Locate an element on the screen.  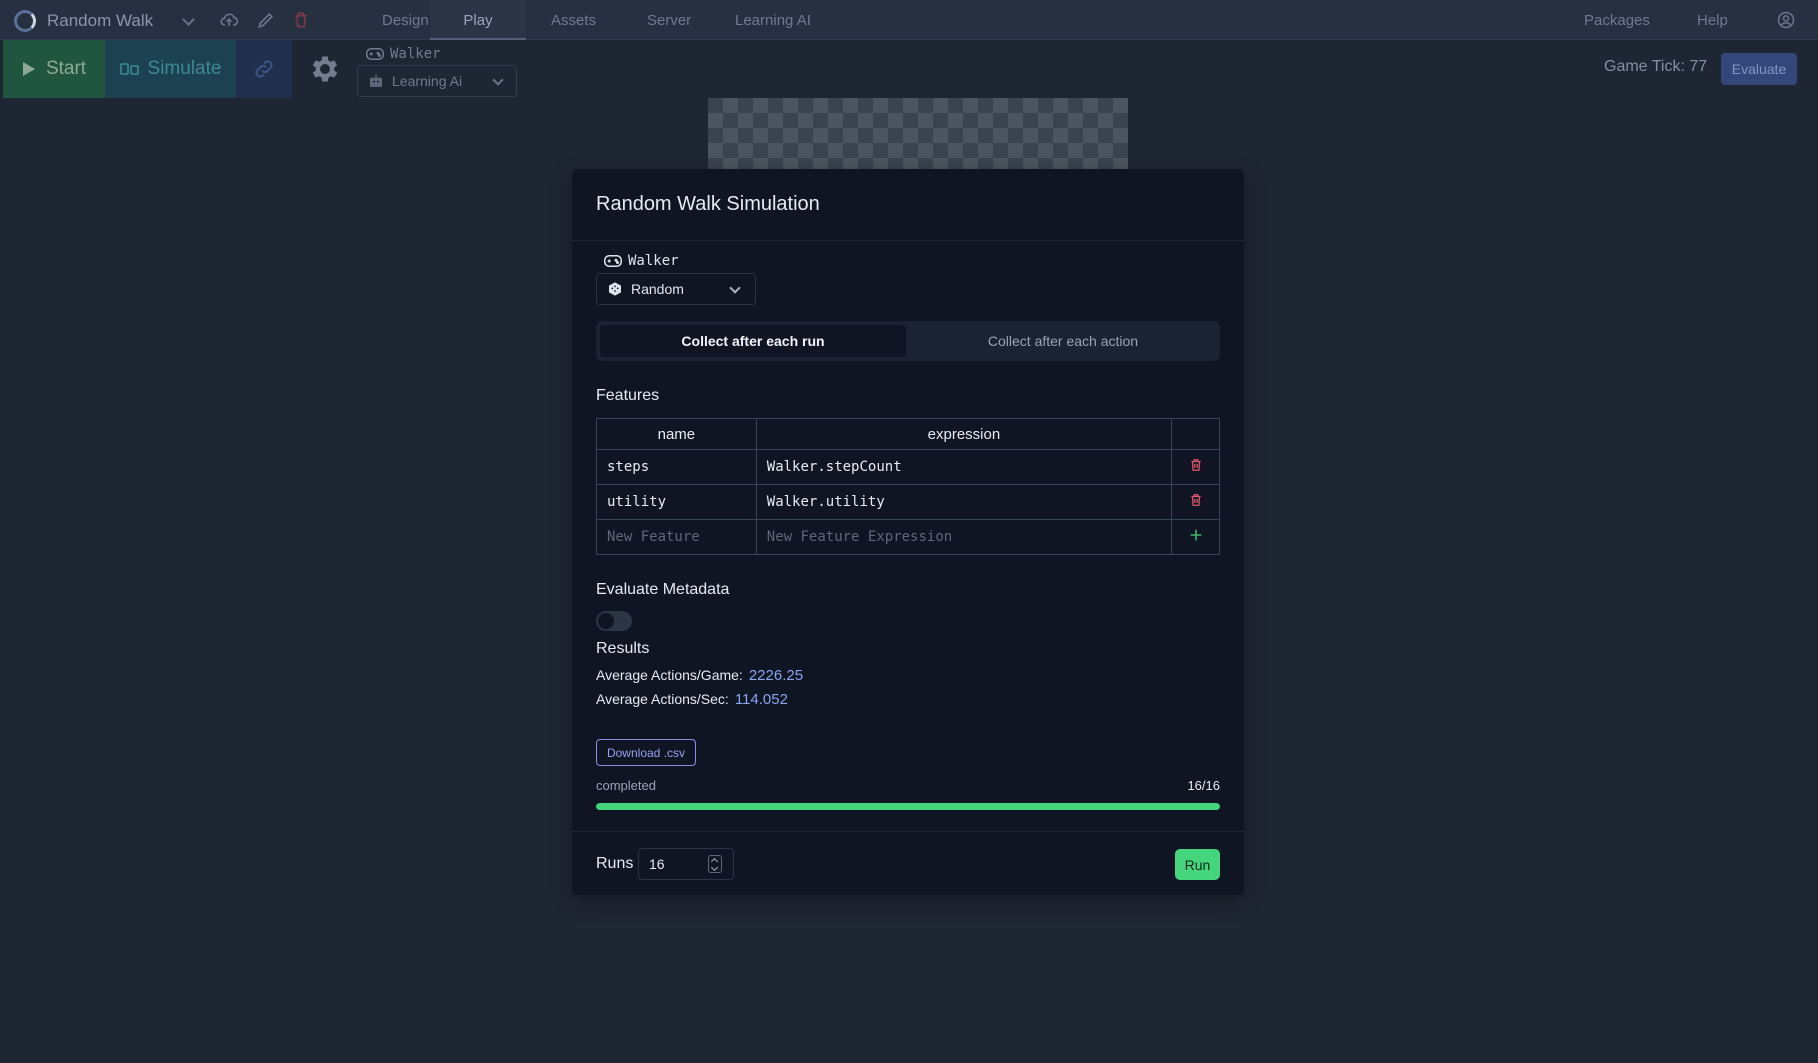
progress-bar is located at coordinates (908, 806).